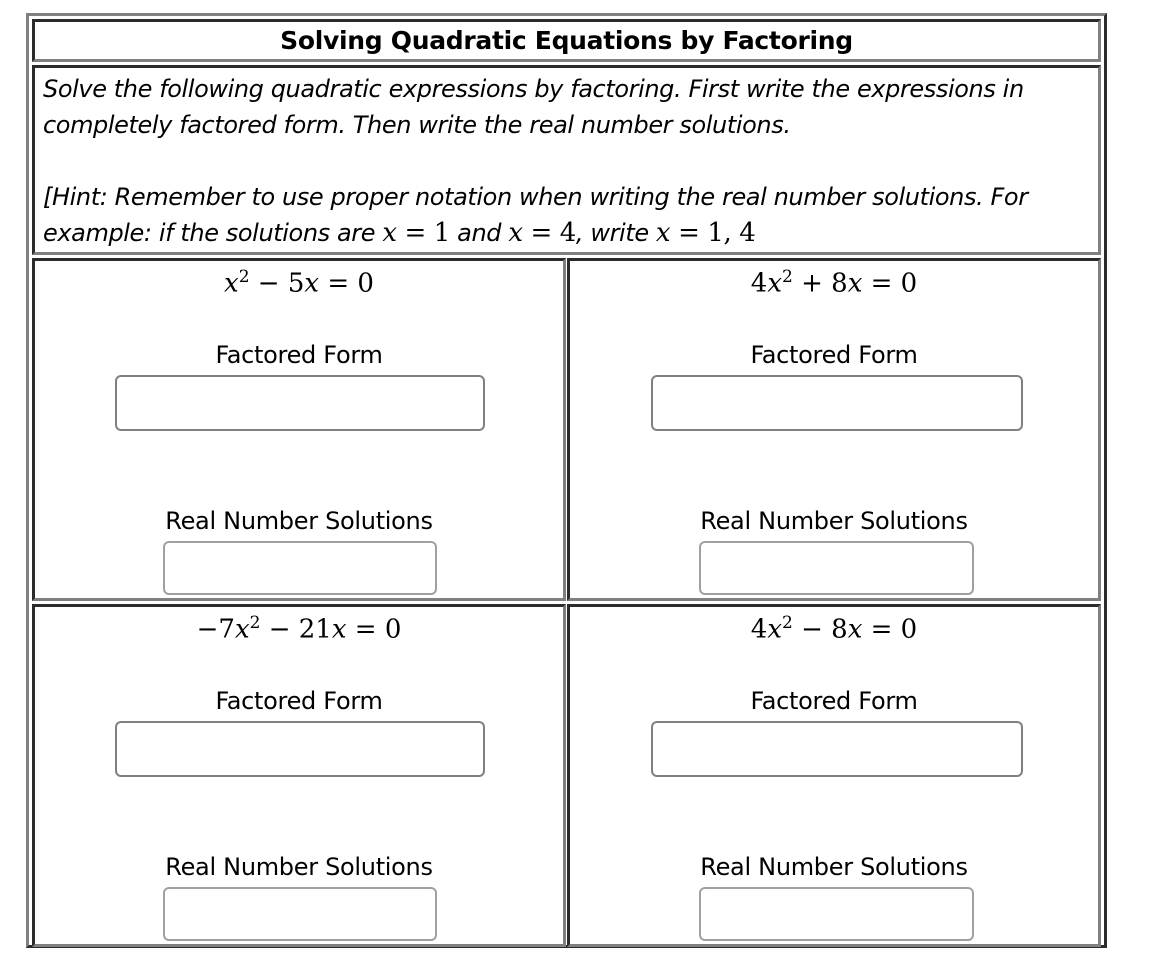 This screenshot has width=1170, height=968. I want to click on solutions-label-2: Real Number Solutions, so click(834, 521).